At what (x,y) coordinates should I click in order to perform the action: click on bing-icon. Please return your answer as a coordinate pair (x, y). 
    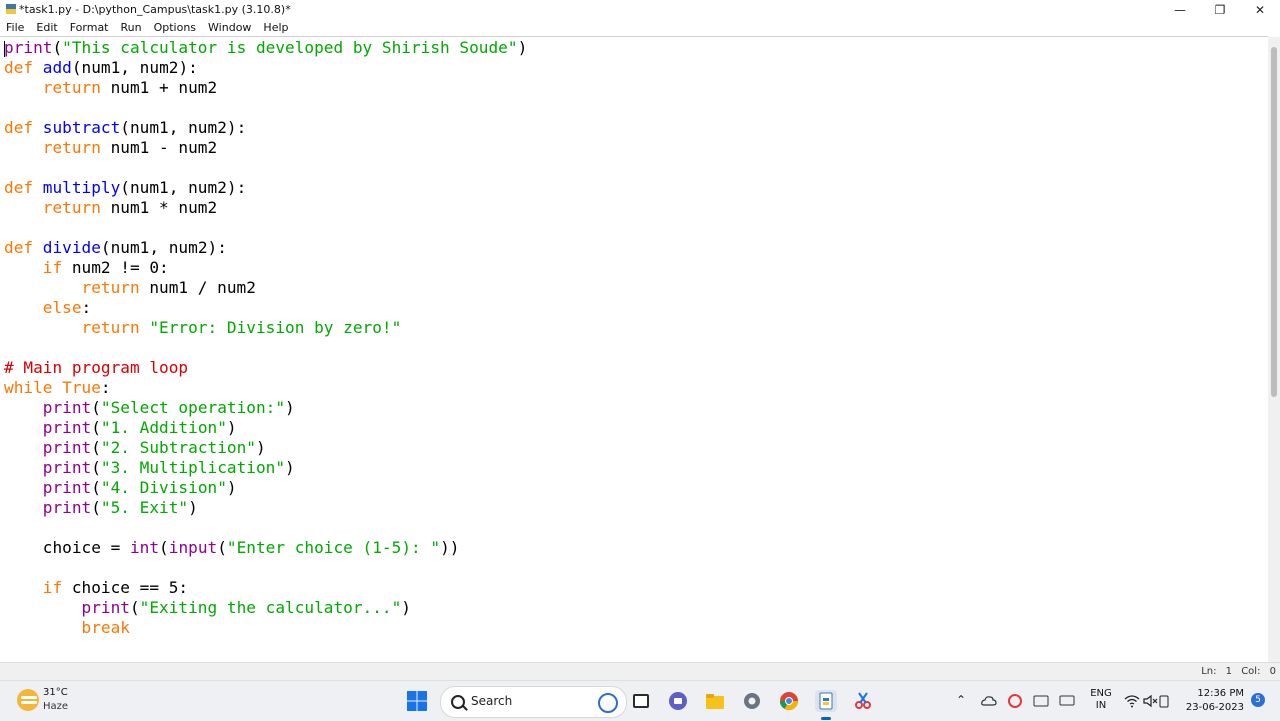
    Looking at the image, I should click on (608, 703).